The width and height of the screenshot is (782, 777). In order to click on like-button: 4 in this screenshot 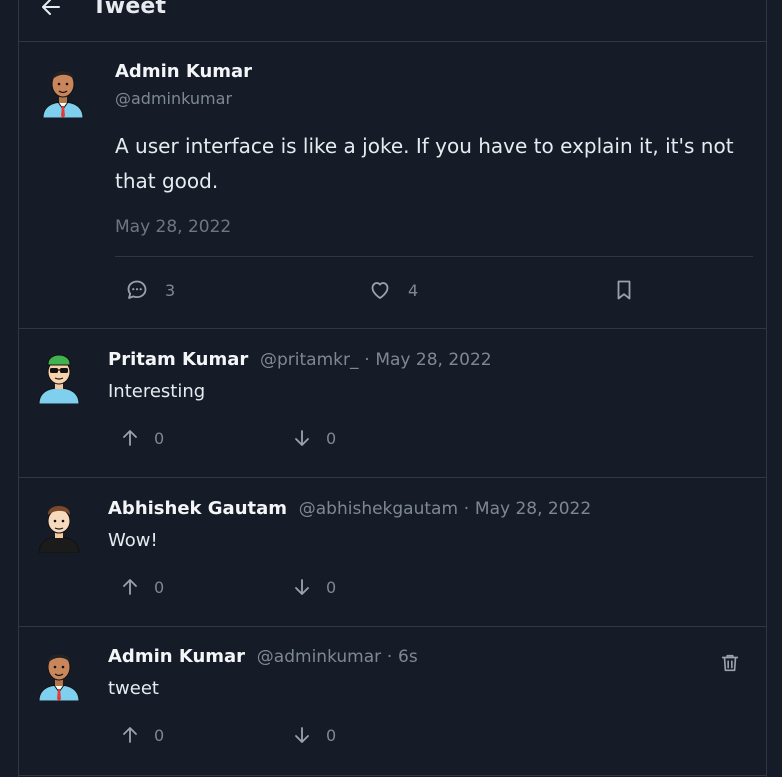, I will do `click(393, 290)`.